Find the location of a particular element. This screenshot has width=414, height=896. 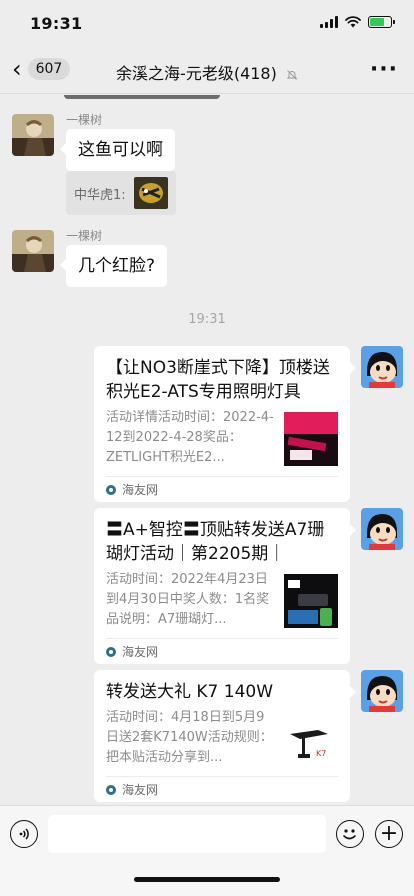

card-thumbnail: K7 is located at coordinates (311, 739).